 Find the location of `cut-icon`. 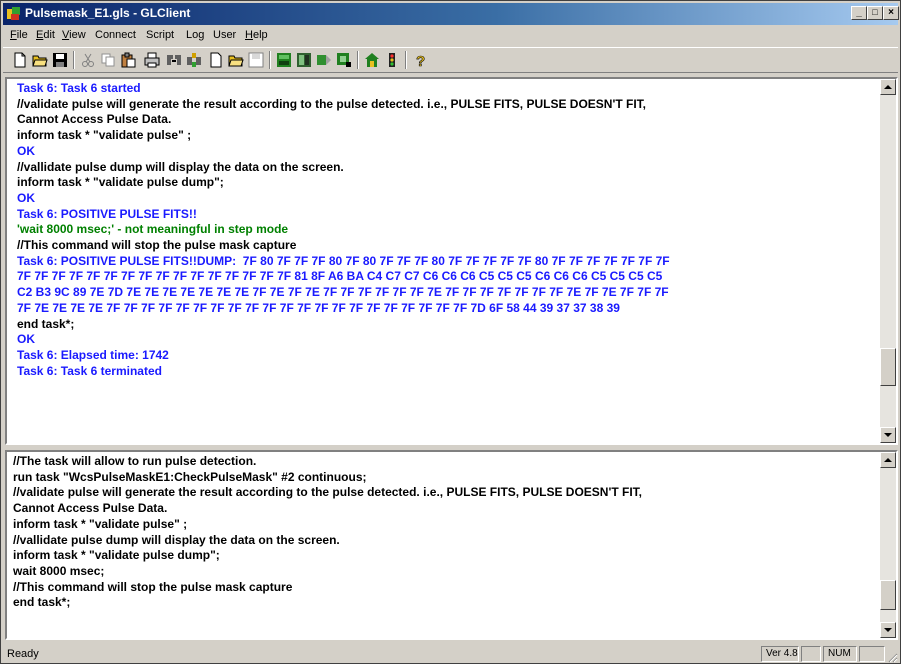

cut-icon is located at coordinates (88, 60).